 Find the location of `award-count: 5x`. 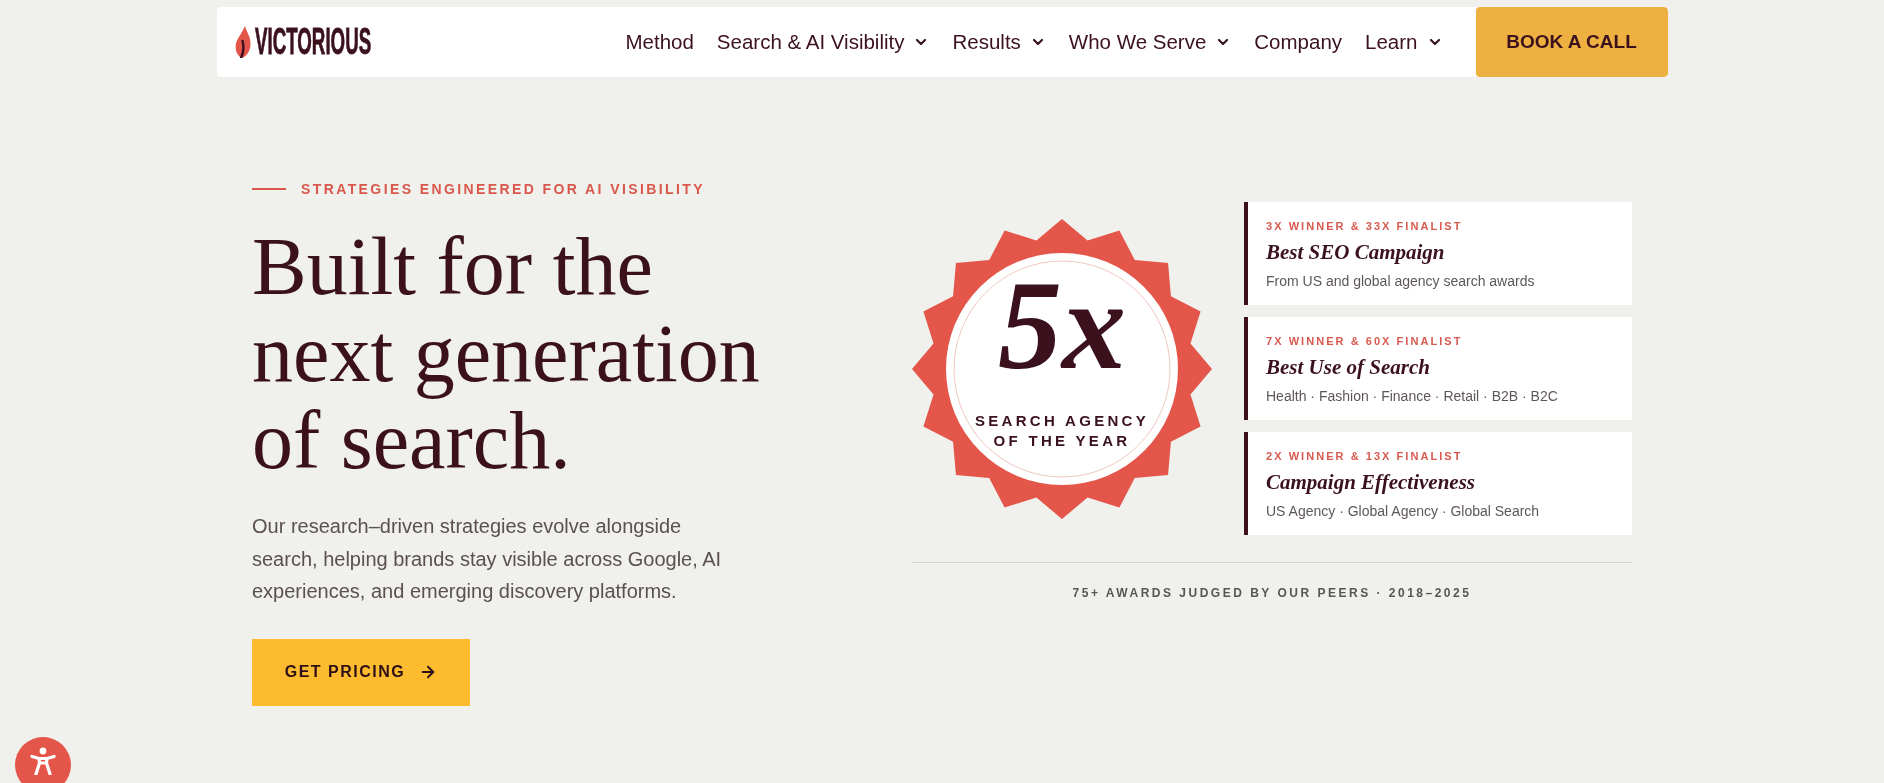

award-count: 5x is located at coordinates (1062, 324).